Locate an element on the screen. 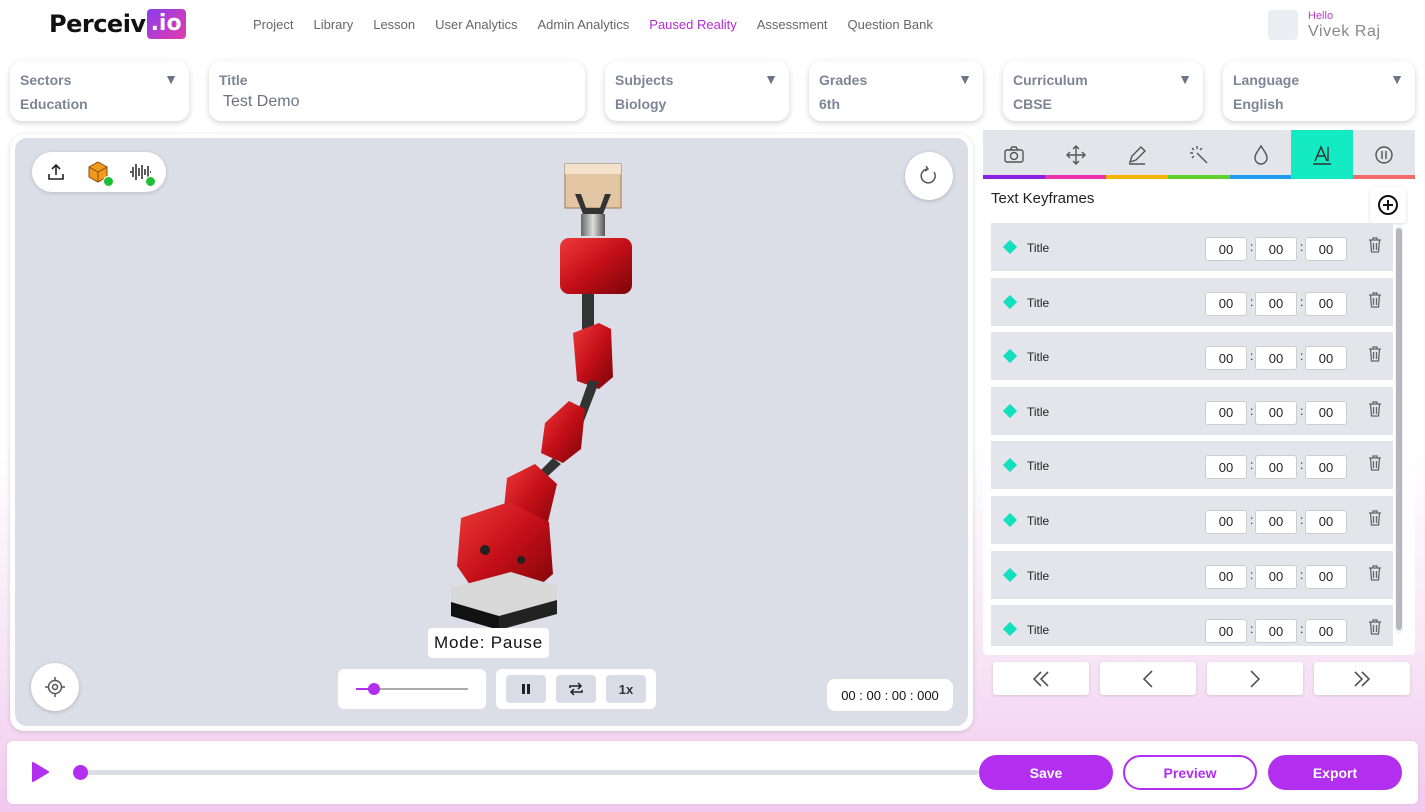 This screenshot has height=812, width=1425. recenter-button is located at coordinates (55, 687).